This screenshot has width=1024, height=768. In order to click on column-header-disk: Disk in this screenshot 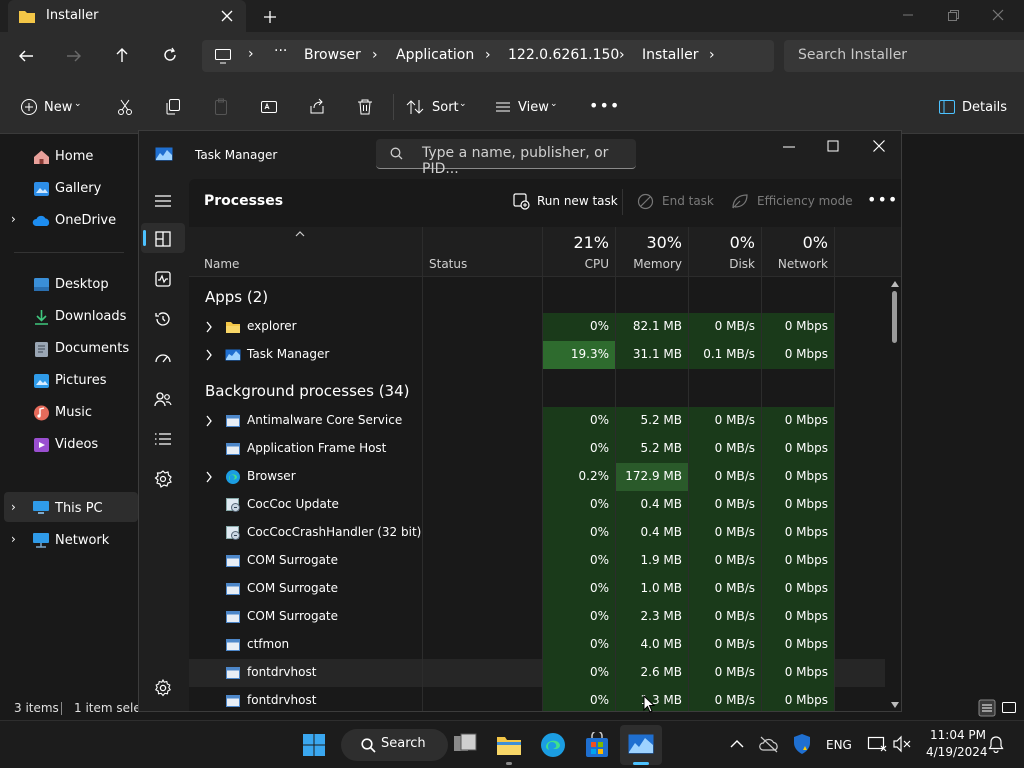, I will do `click(721, 264)`.